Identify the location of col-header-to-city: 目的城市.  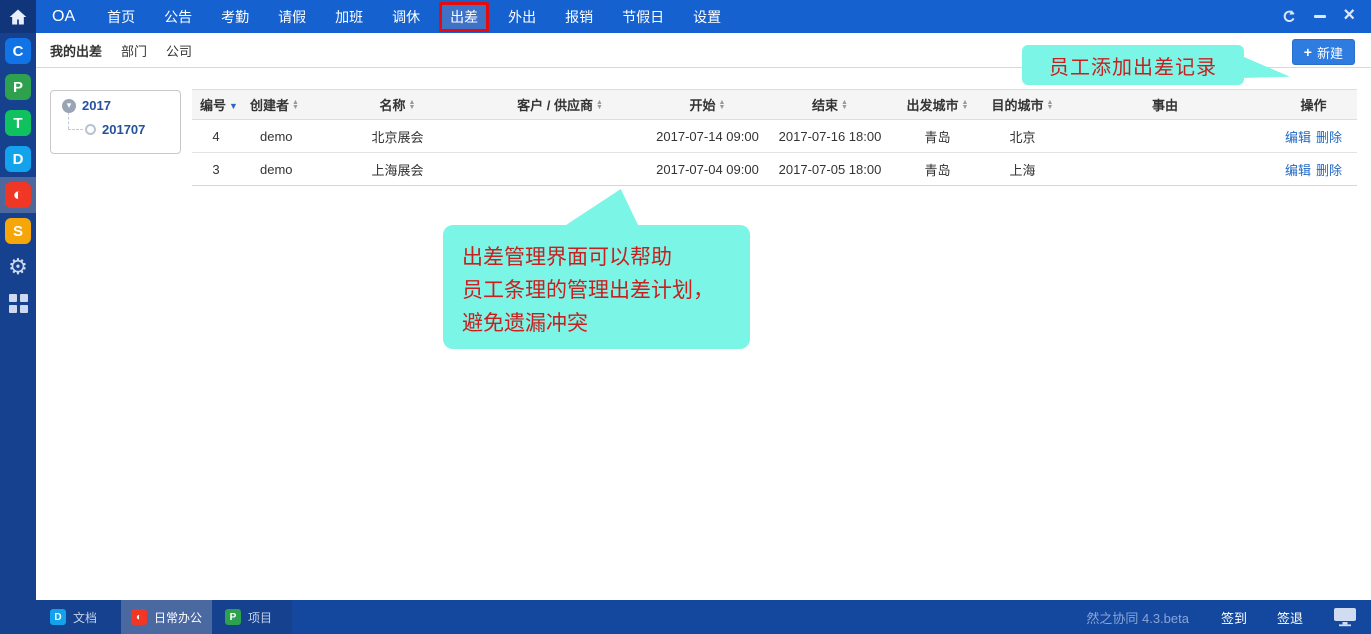
(1022, 104).